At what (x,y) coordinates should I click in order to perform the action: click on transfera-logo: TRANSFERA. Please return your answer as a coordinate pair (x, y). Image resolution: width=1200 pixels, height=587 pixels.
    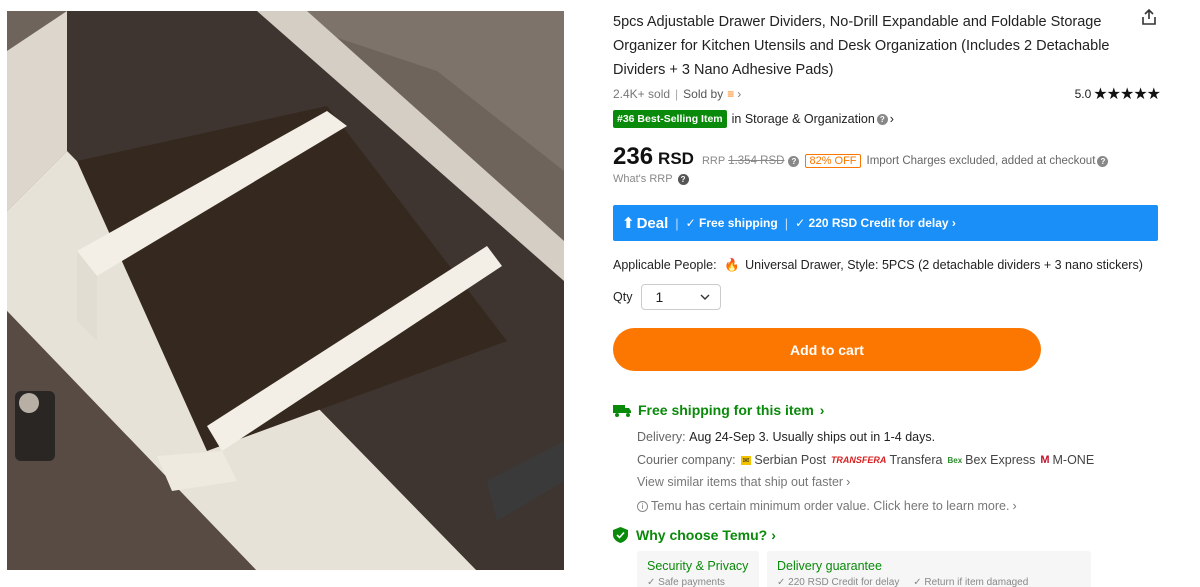
    Looking at the image, I should click on (858, 460).